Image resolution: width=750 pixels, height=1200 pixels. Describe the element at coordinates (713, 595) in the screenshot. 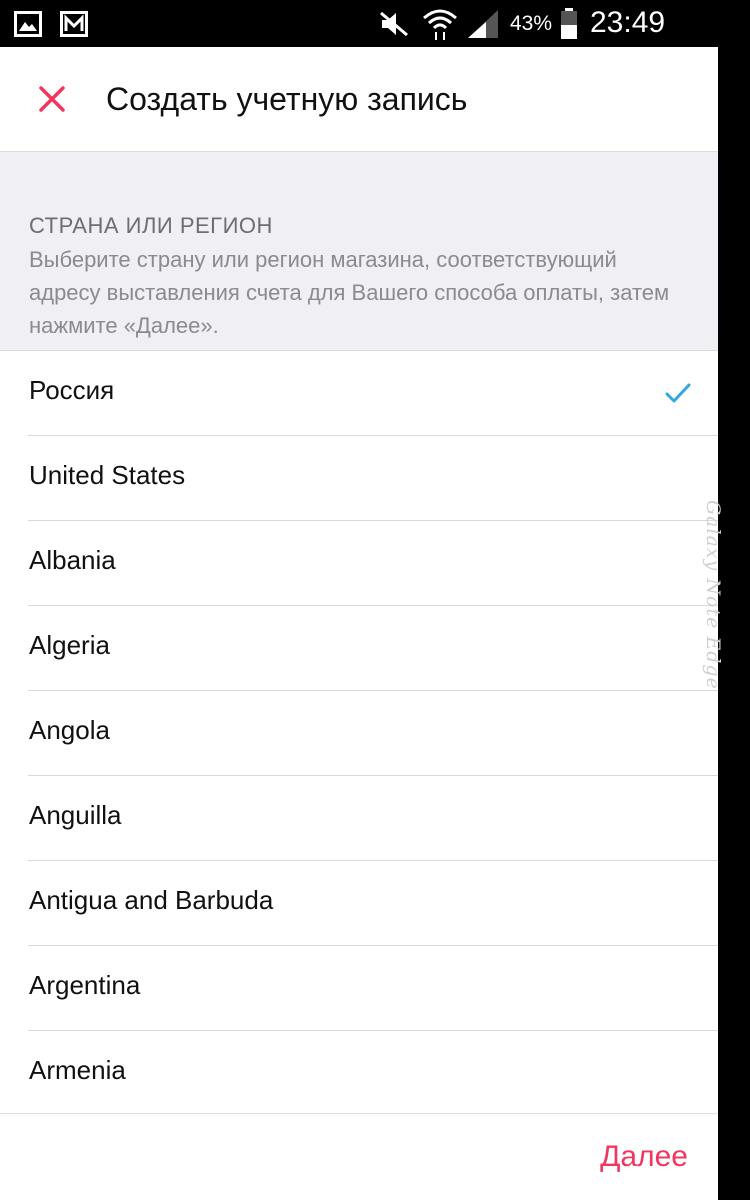

I see `device-edge-label: Galaxy Note Edge` at that location.